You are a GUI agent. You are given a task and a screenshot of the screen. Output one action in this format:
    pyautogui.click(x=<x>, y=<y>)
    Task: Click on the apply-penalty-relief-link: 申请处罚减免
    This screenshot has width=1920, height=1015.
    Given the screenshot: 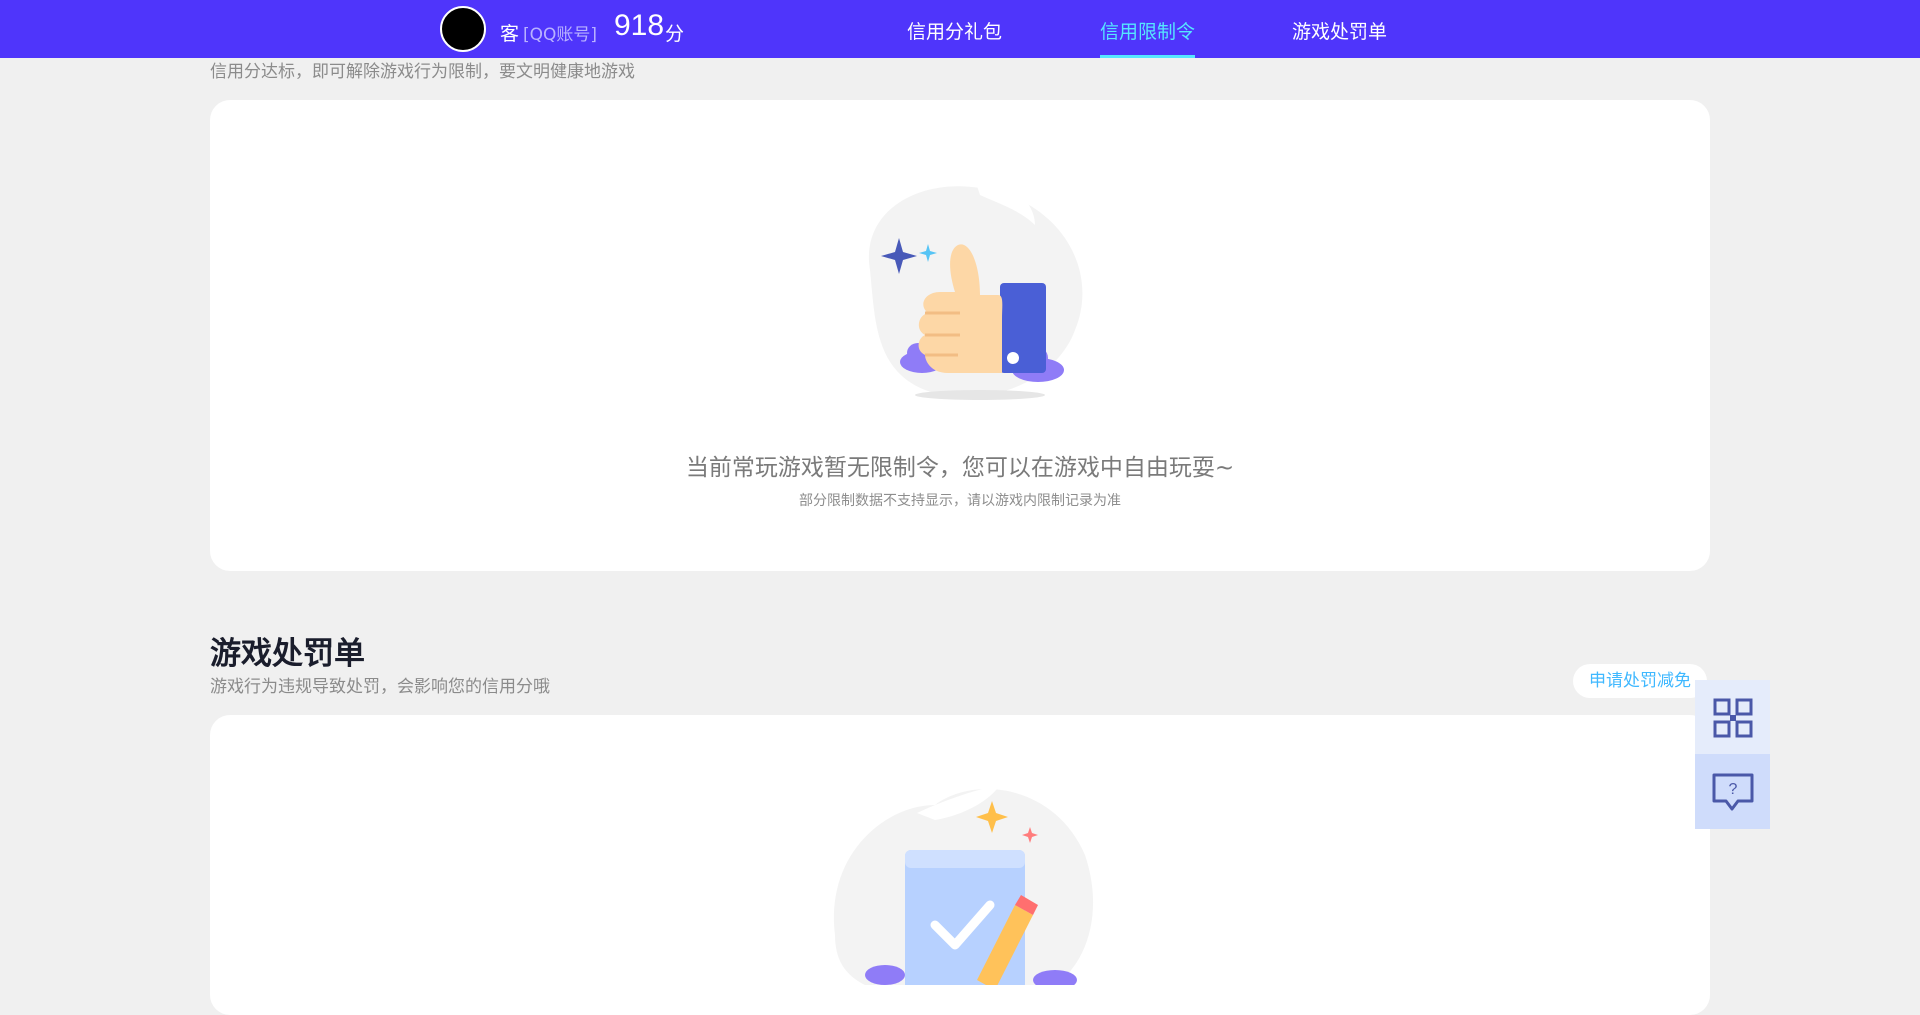 What is the action you would take?
    pyautogui.click(x=1640, y=681)
    